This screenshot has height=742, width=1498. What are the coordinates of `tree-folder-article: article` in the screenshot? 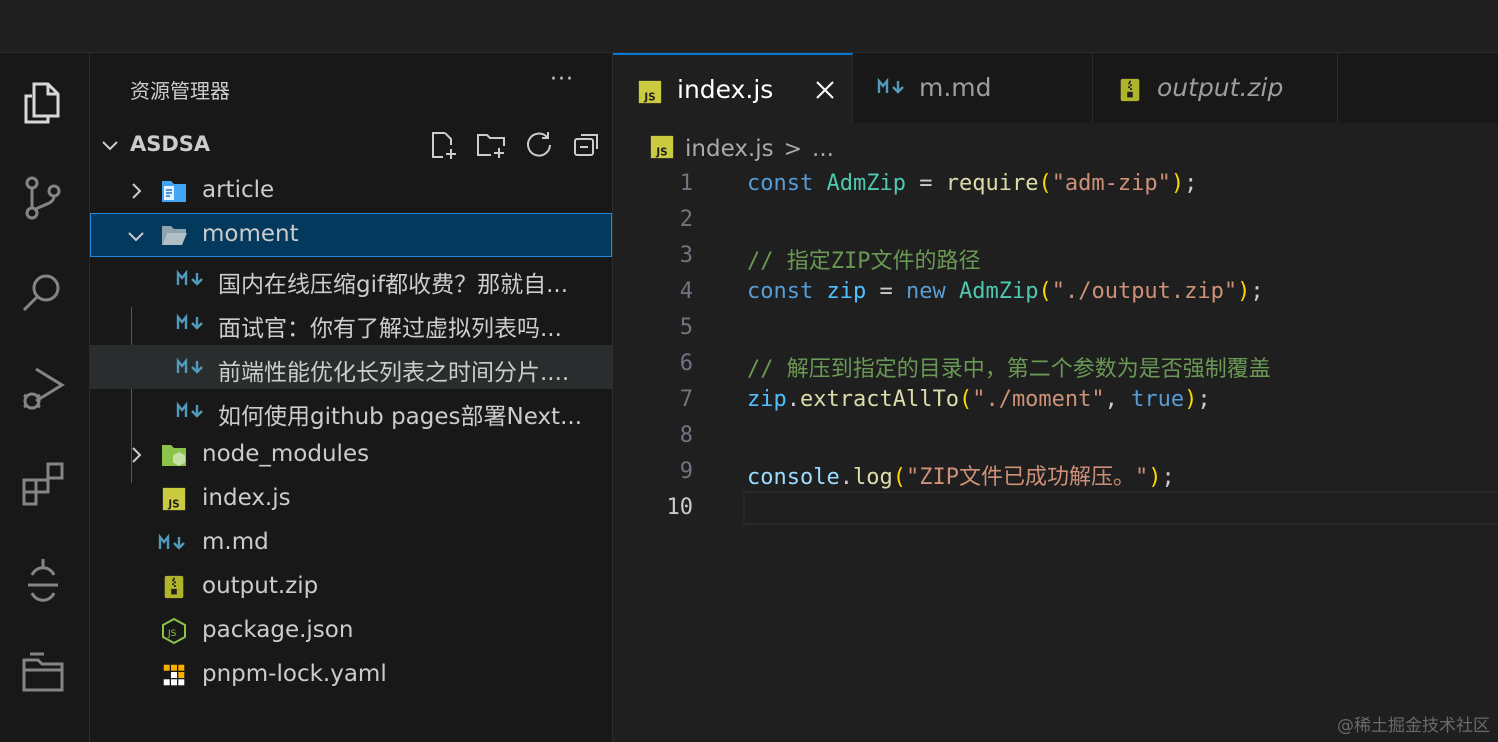 It's located at (351, 191).